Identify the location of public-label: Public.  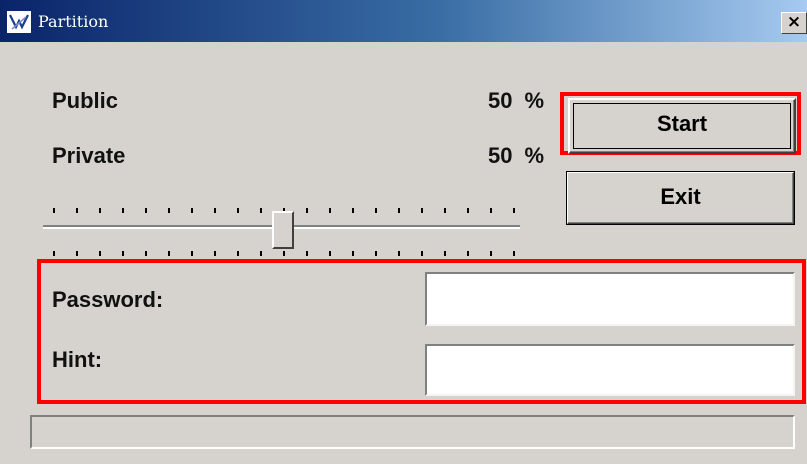
(85, 100).